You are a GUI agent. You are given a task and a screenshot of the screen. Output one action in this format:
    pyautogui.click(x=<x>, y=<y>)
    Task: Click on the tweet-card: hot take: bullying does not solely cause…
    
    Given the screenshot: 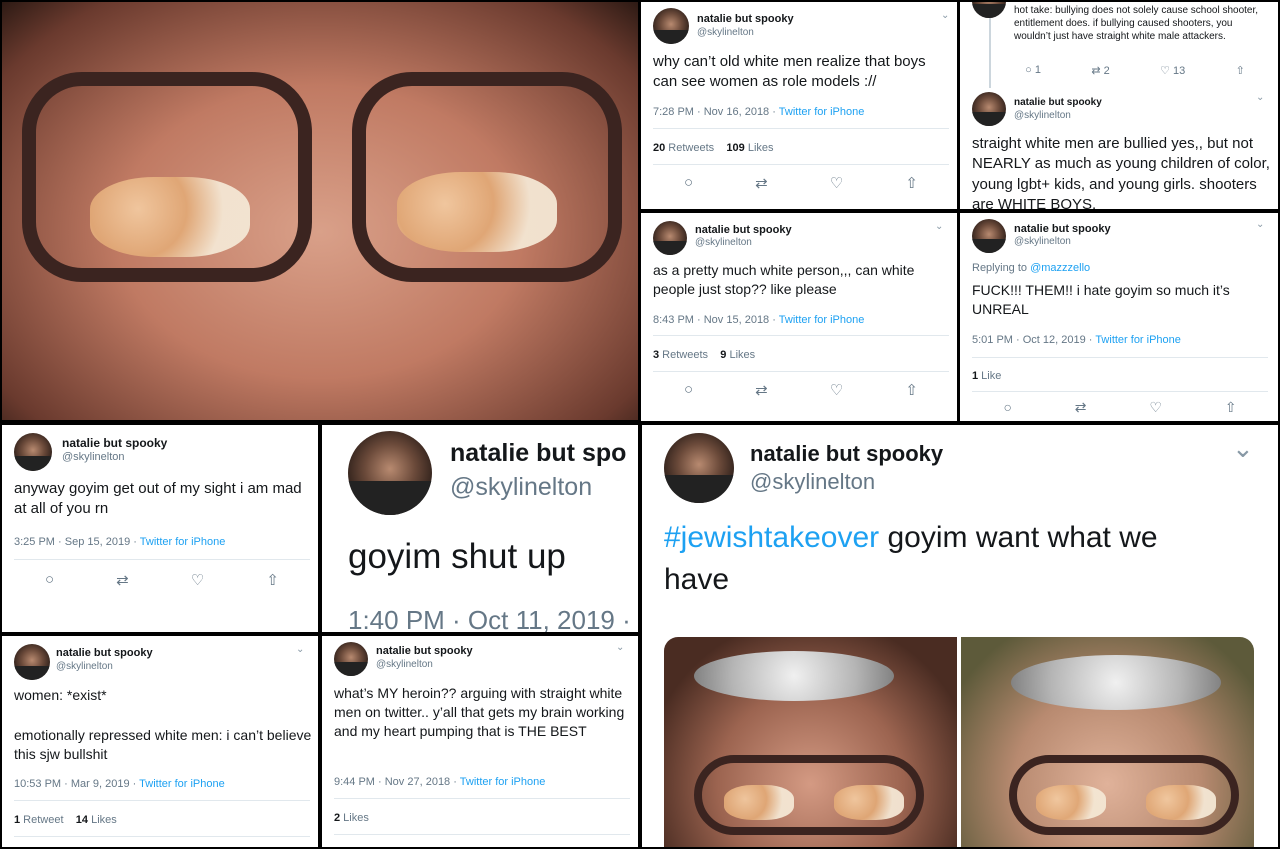 What is the action you would take?
    pyautogui.click(x=1119, y=105)
    